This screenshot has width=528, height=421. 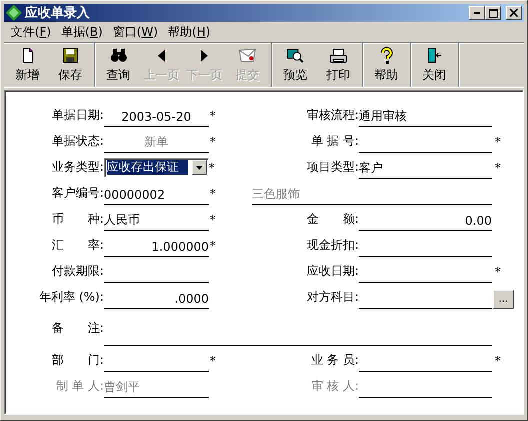 What do you see at coordinates (78, 328) in the screenshot?
I see `field-label: 备 注:` at bounding box center [78, 328].